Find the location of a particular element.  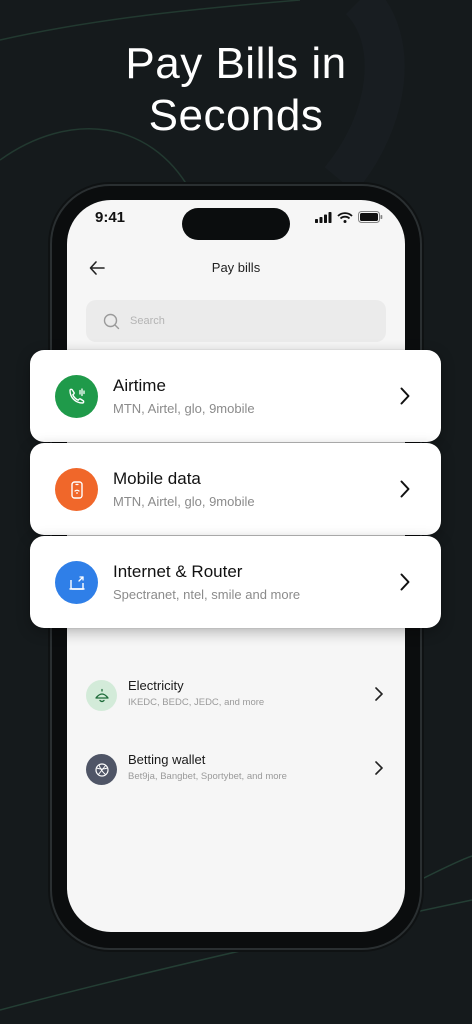

headline: Pay Bills in Seconds is located at coordinates (236, 90).